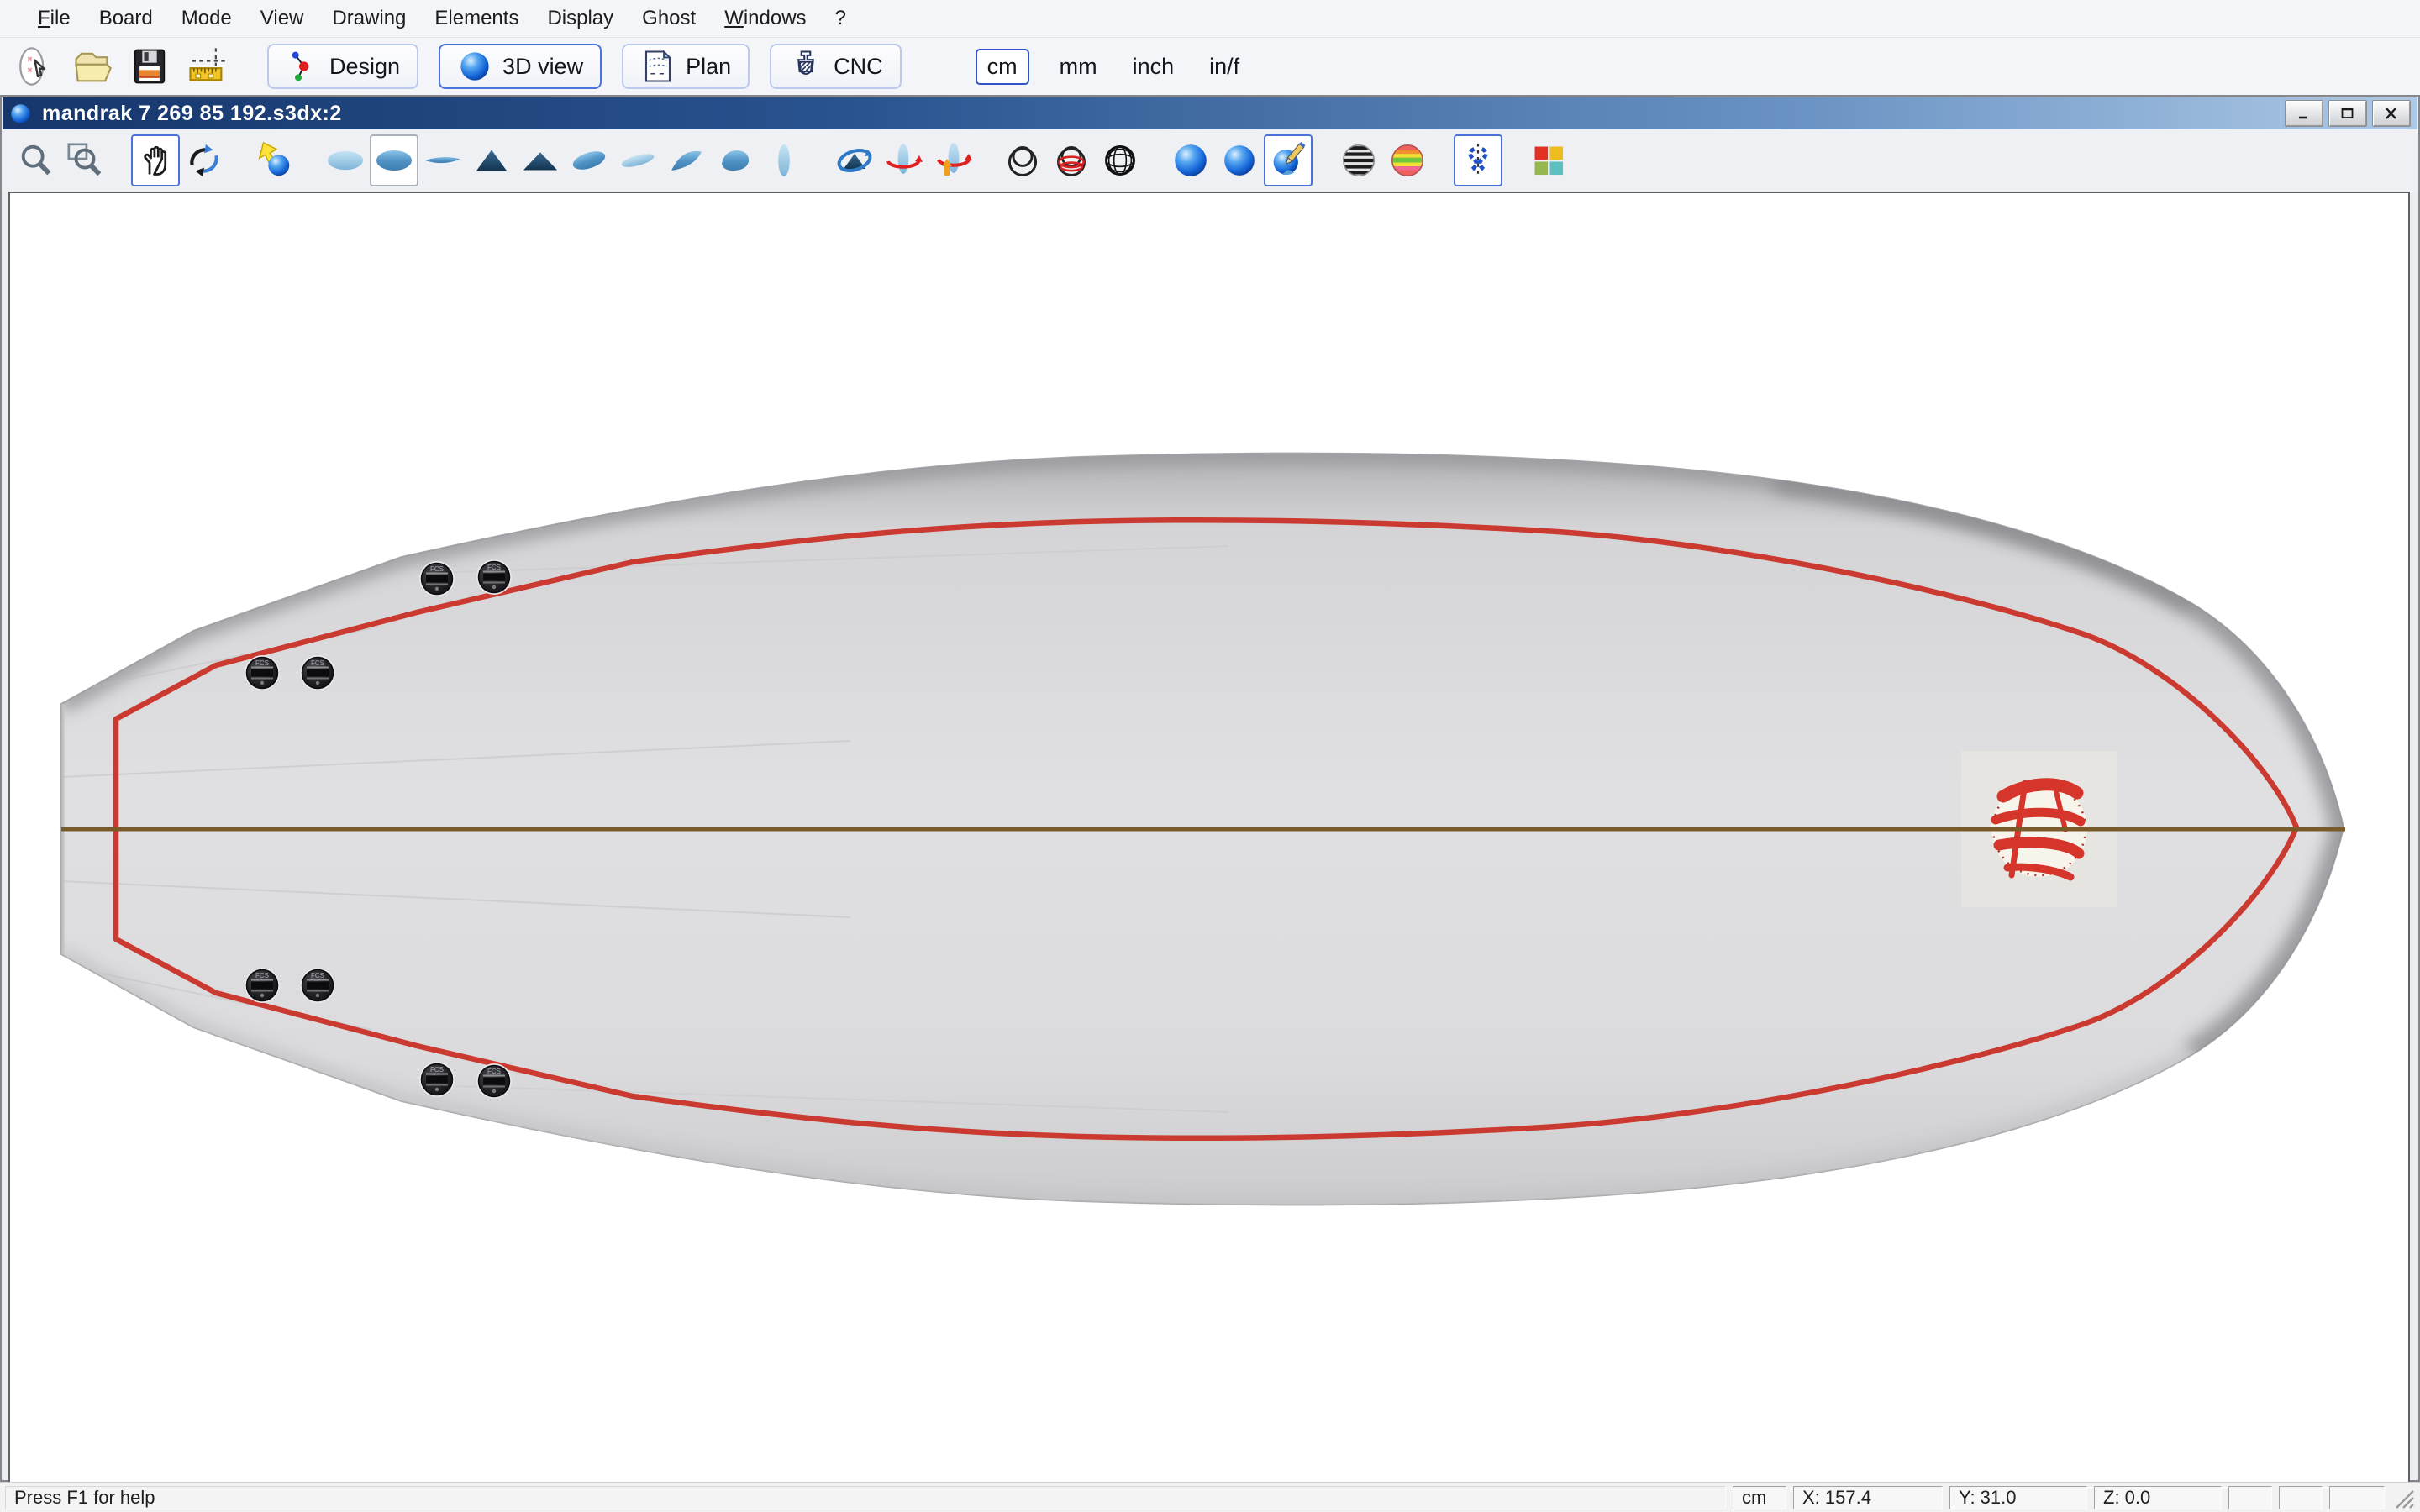 Image resolution: width=2420 pixels, height=1512 pixels. What do you see at coordinates (784, 160) in the screenshot?
I see `view-outline-icon` at bounding box center [784, 160].